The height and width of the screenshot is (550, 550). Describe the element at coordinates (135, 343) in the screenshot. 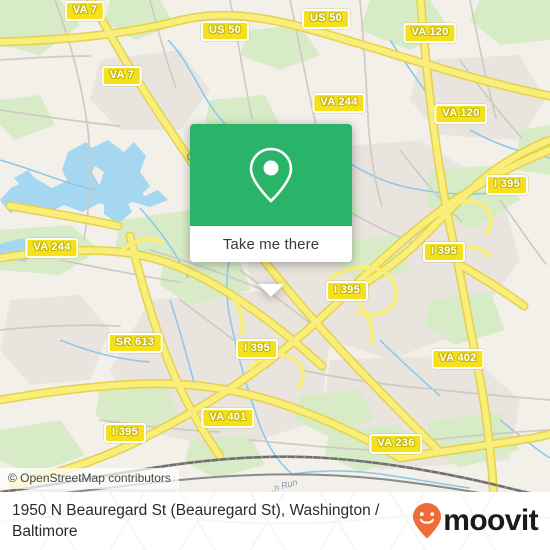

I see `road-shield: SR 613` at that location.